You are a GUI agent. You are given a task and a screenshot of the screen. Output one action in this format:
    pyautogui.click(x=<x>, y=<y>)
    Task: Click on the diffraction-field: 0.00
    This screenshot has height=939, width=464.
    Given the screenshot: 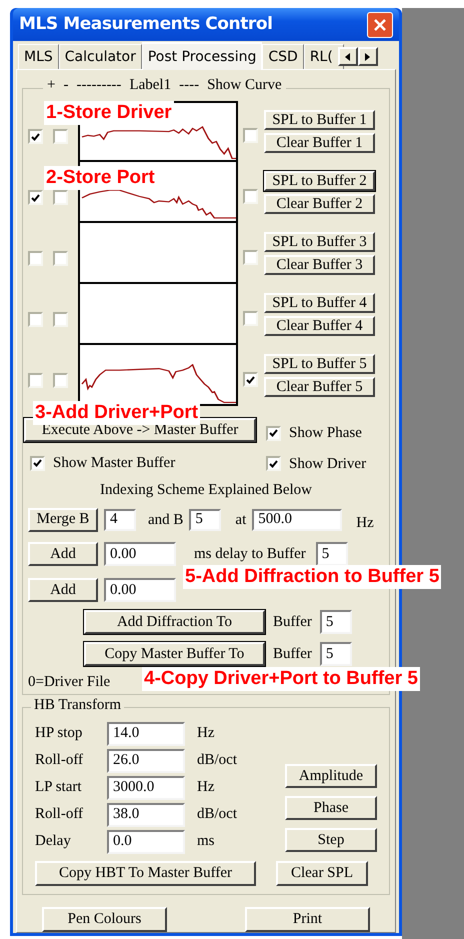 What is the action you would take?
    pyautogui.click(x=140, y=590)
    